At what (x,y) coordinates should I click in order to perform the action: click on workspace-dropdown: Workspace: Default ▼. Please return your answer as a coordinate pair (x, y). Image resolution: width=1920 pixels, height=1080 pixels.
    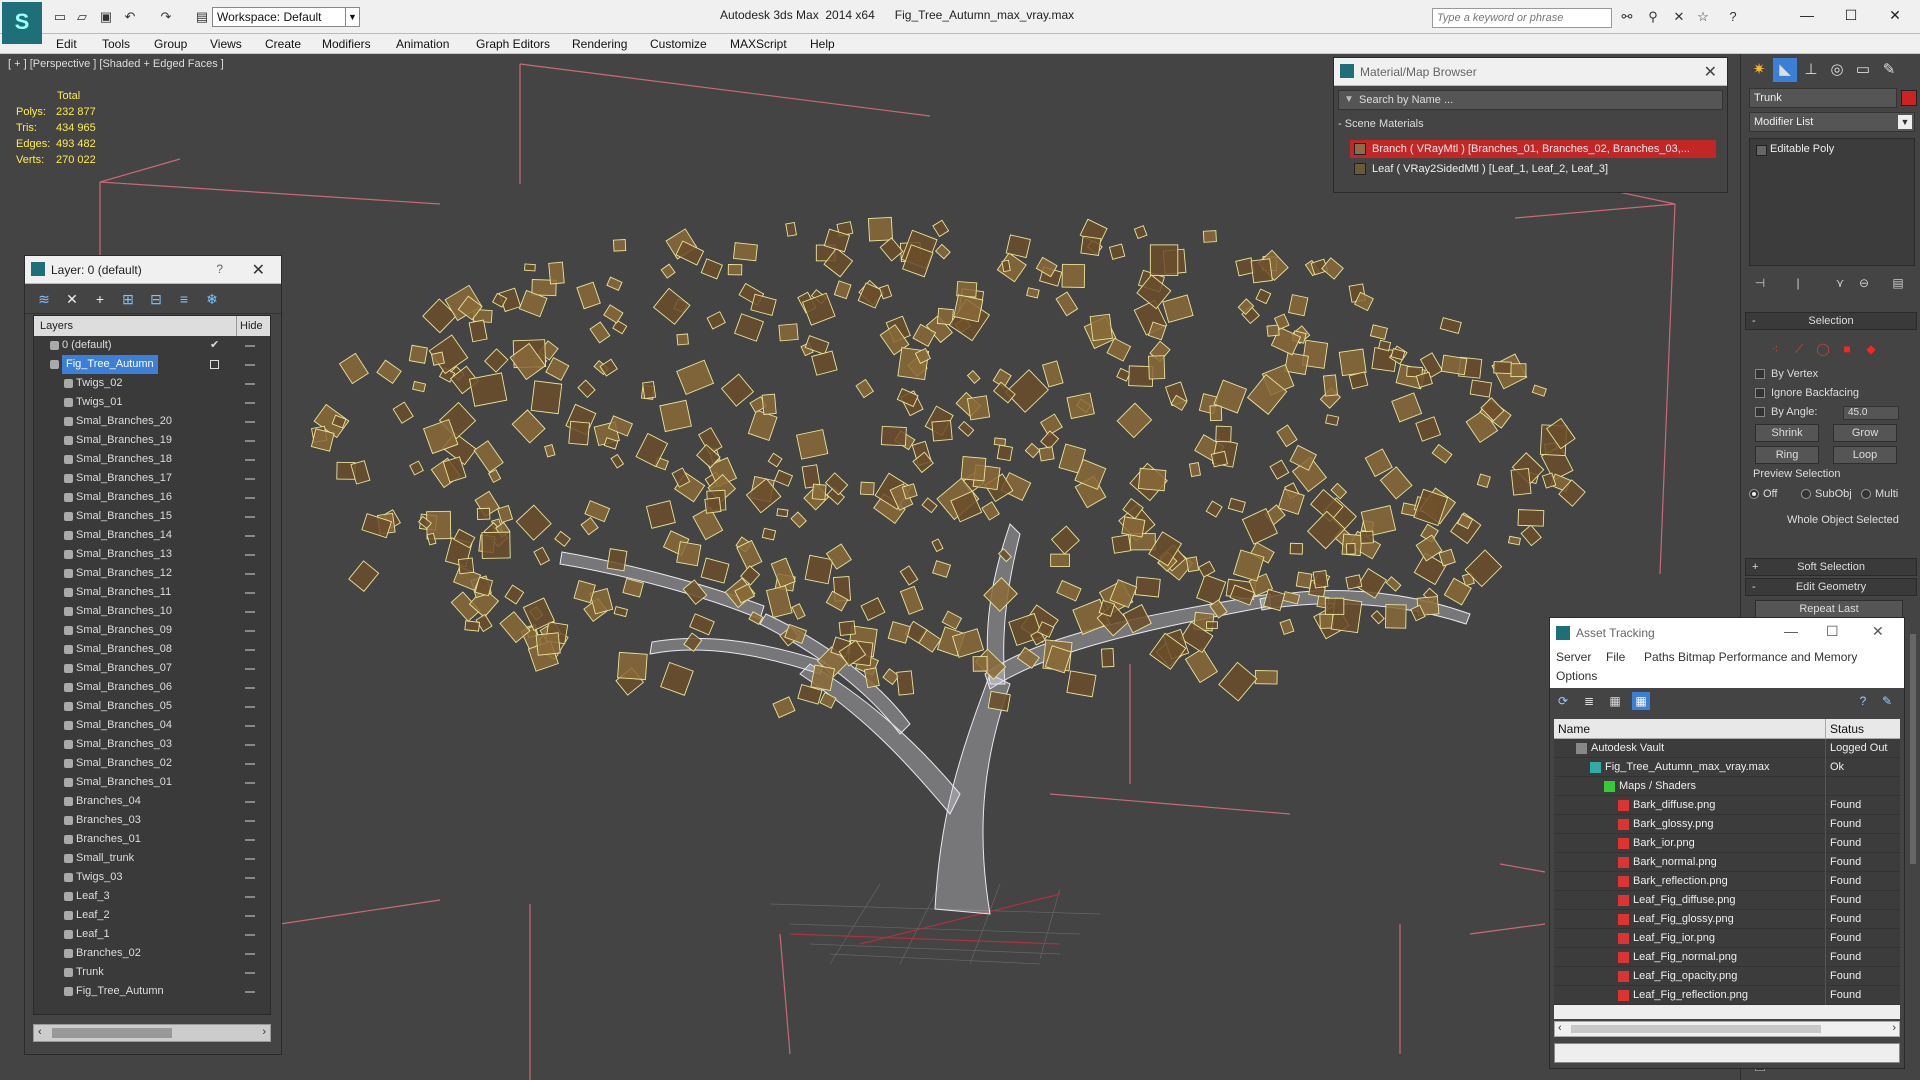
    Looking at the image, I should click on (286, 17).